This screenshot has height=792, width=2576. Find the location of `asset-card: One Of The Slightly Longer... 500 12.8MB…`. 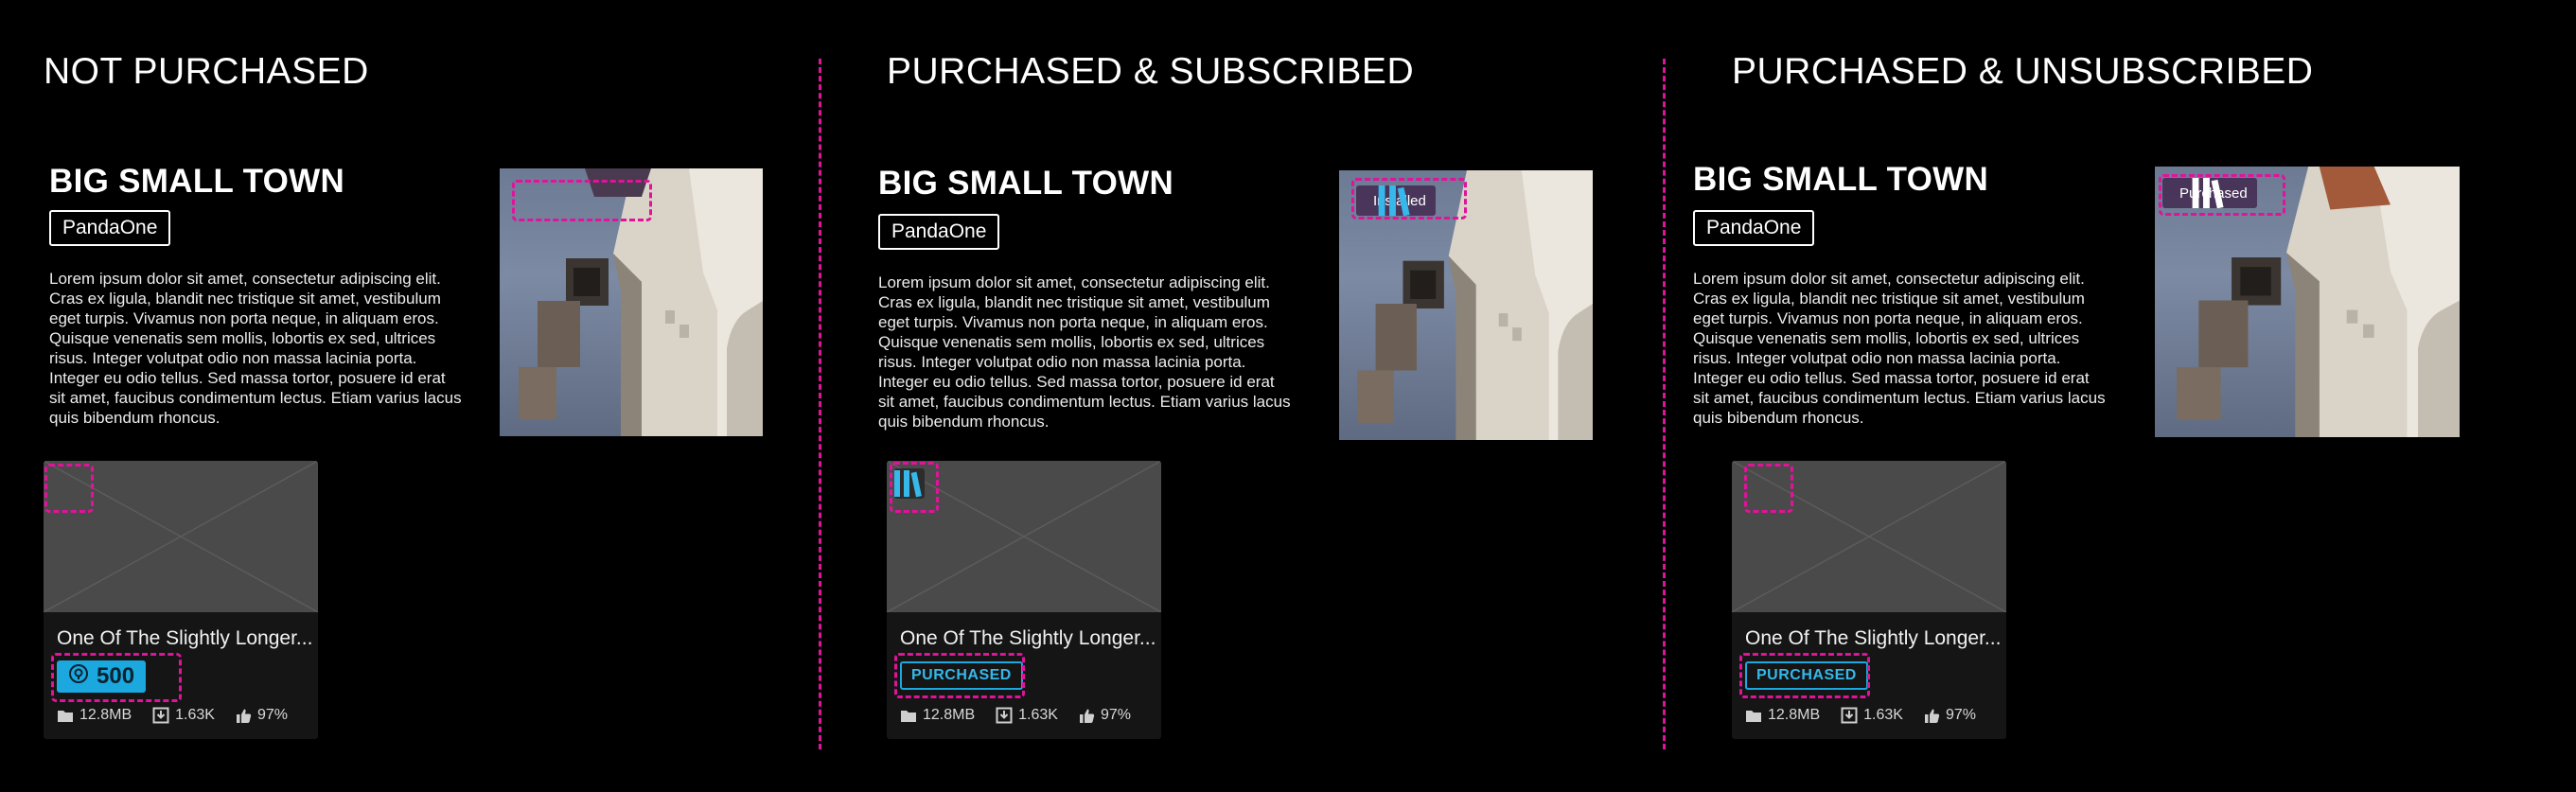

asset-card: One Of The Slightly Longer... 500 12.8MB… is located at coordinates (181, 600).